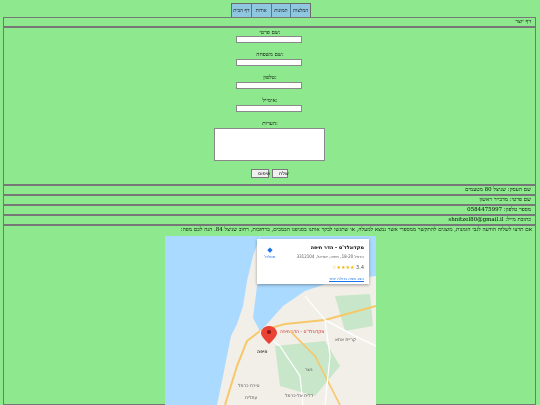  I want to click on nav-link-home: דף הבית, so click(242, 10).